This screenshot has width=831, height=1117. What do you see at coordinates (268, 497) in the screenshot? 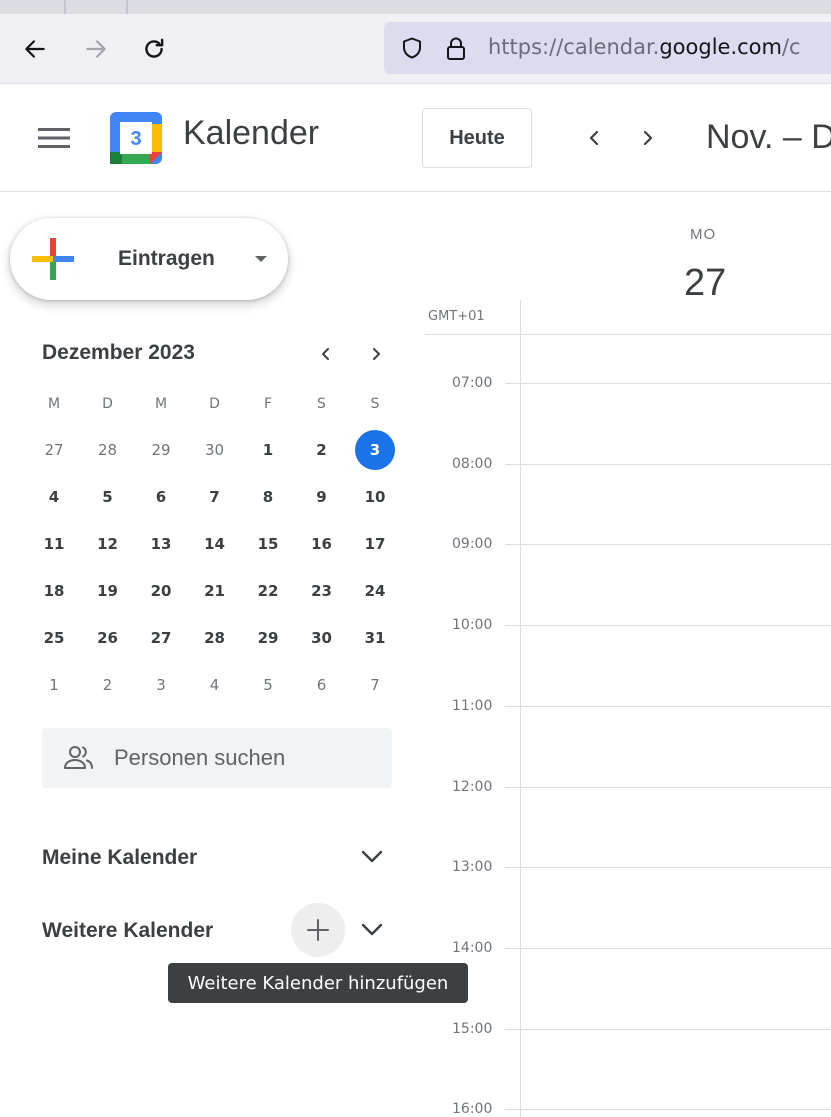
I see `mini-calendar-day: 8` at bounding box center [268, 497].